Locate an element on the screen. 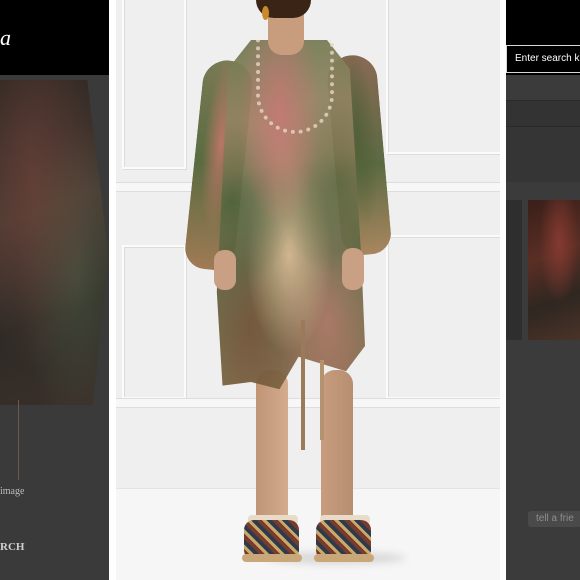 The image size is (580, 580). earring is located at coordinates (265, 13).